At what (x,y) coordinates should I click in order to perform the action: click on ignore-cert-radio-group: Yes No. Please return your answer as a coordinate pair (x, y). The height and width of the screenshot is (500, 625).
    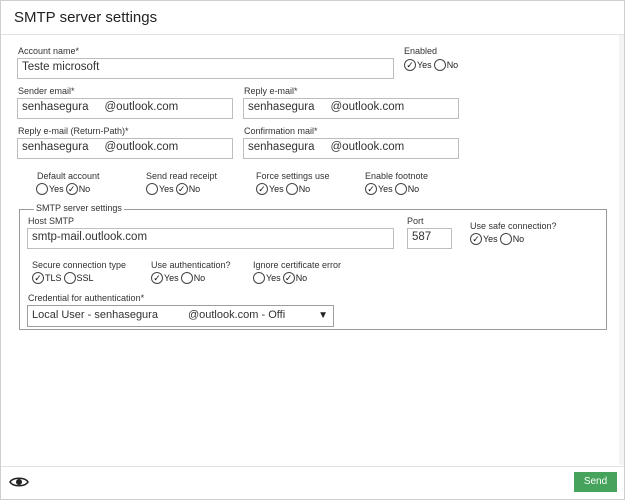
    Looking at the image, I should click on (281, 278).